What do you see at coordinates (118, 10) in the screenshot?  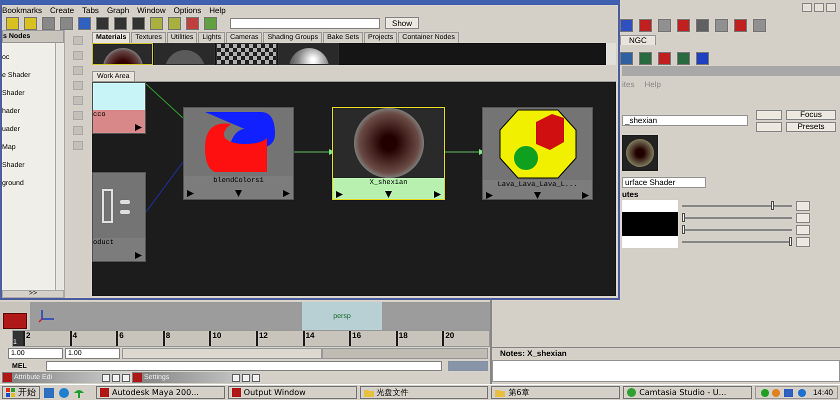 I see `menu-item: Graph` at bounding box center [118, 10].